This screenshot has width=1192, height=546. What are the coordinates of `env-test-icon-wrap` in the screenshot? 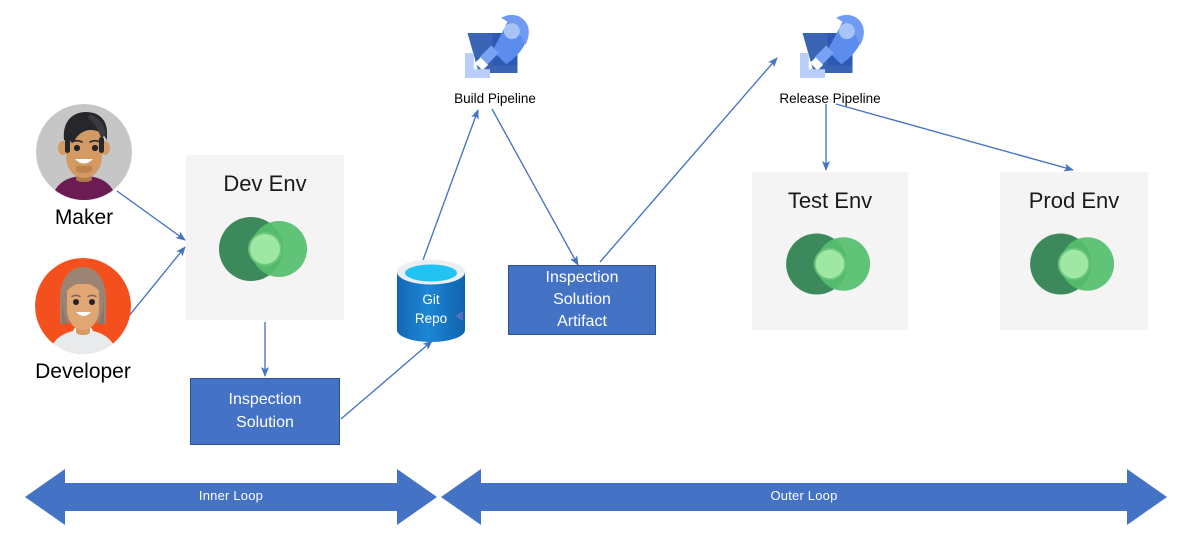 It's located at (830, 266).